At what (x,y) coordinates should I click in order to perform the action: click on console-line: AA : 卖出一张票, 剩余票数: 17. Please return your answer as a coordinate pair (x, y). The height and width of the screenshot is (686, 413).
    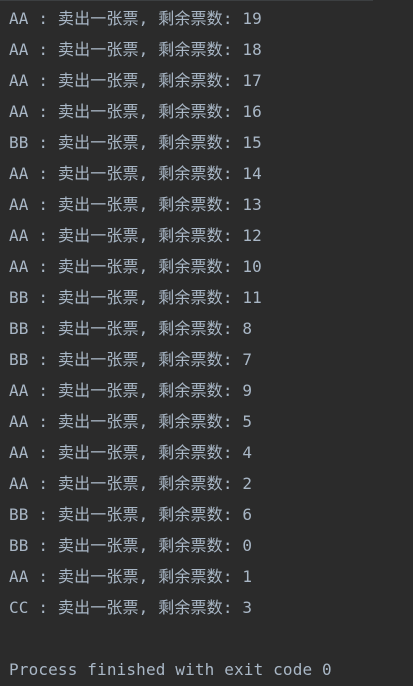
    Looking at the image, I should click on (135, 80).